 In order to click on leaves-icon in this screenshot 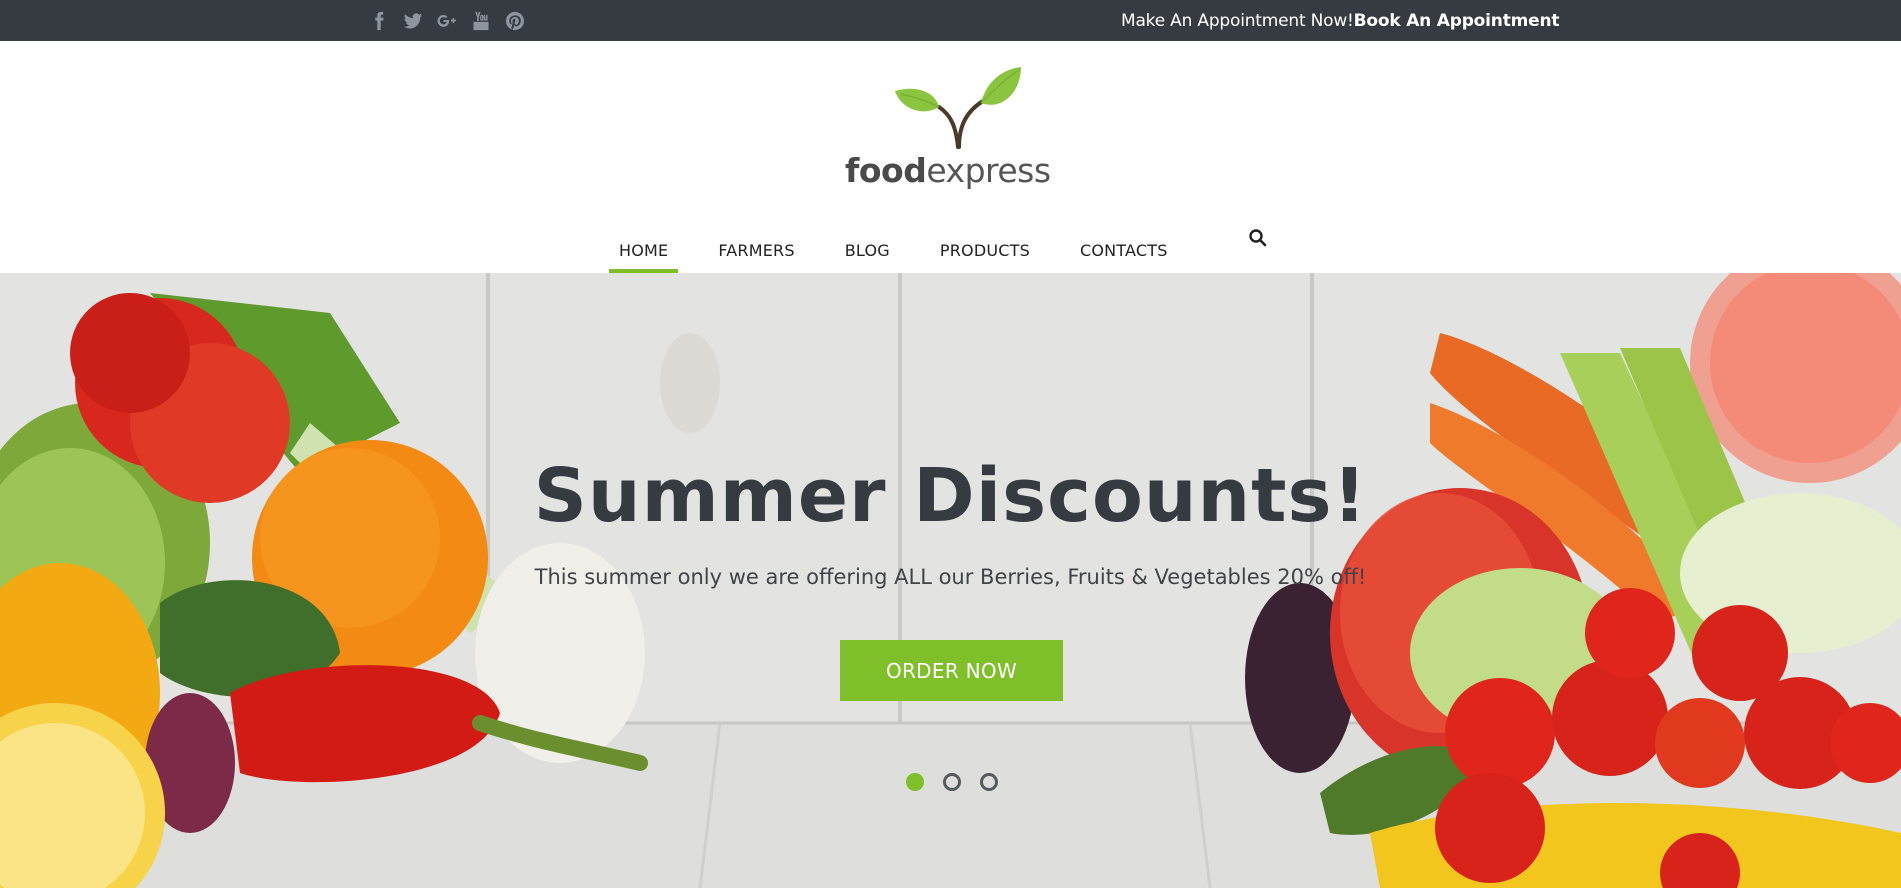, I will do `click(958, 108)`.